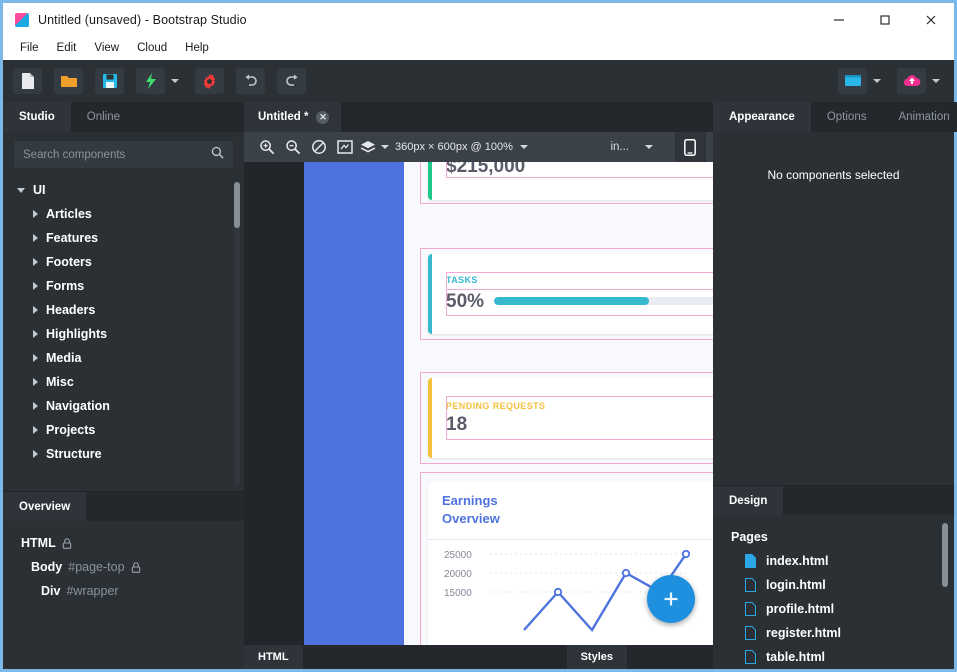 This screenshot has height=672, width=957. What do you see at coordinates (762, 117) in the screenshot?
I see `tab-appearance: Appearance` at bounding box center [762, 117].